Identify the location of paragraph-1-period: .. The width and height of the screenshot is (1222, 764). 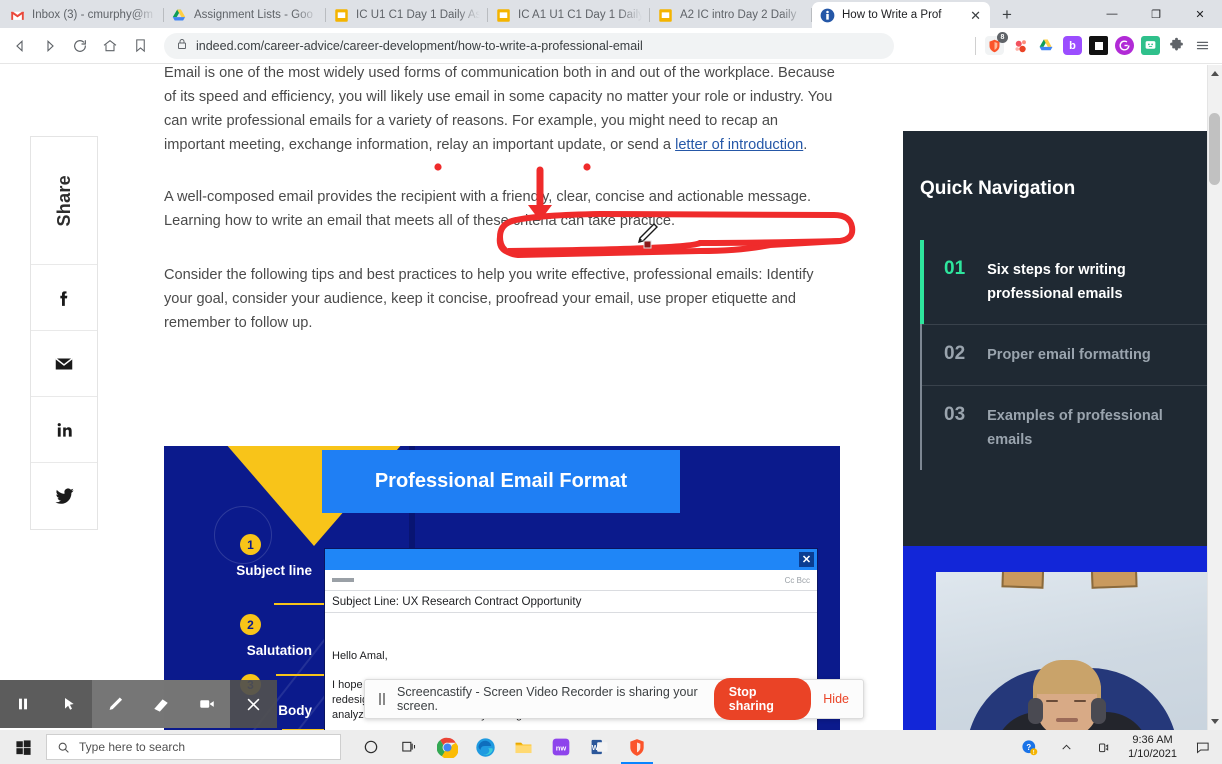
(805, 145).